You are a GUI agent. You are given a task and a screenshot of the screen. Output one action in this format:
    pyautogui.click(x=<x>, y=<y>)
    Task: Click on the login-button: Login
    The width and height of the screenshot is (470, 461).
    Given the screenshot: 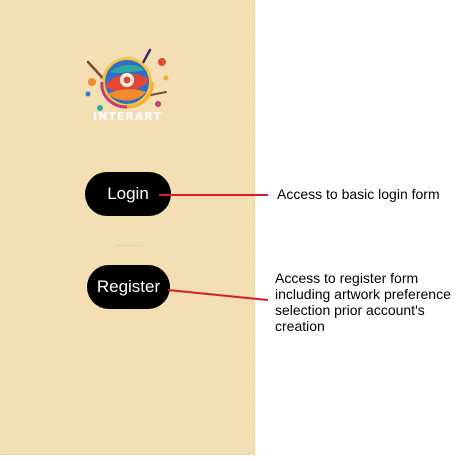 What is the action you would take?
    pyautogui.click(x=128, y=194)
    